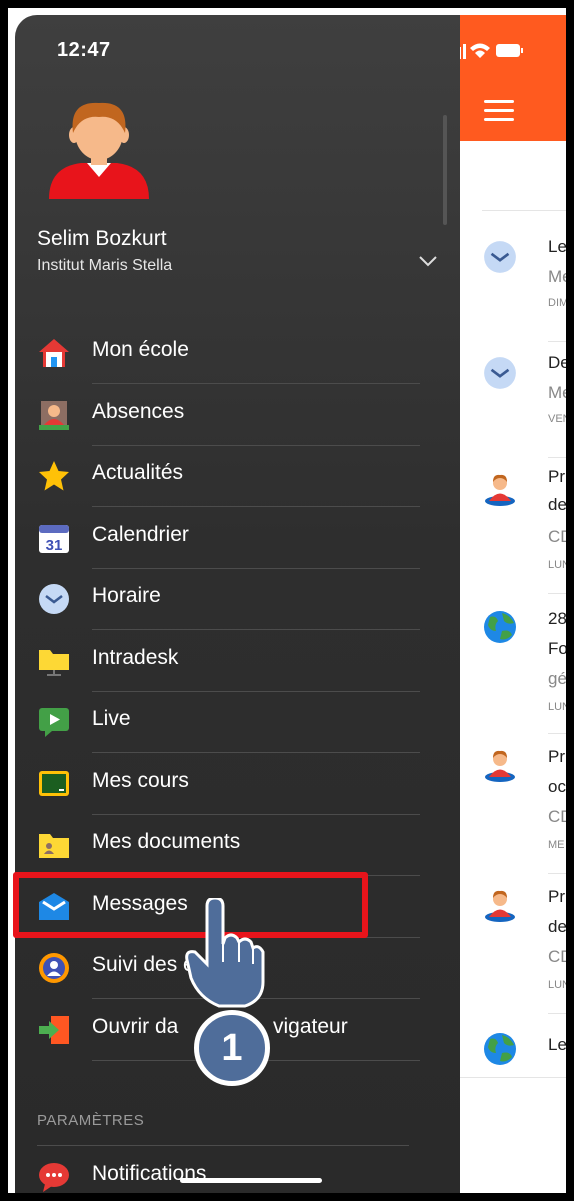  I want to click on menu-item-label: Suivi des é, so click(143, 964).